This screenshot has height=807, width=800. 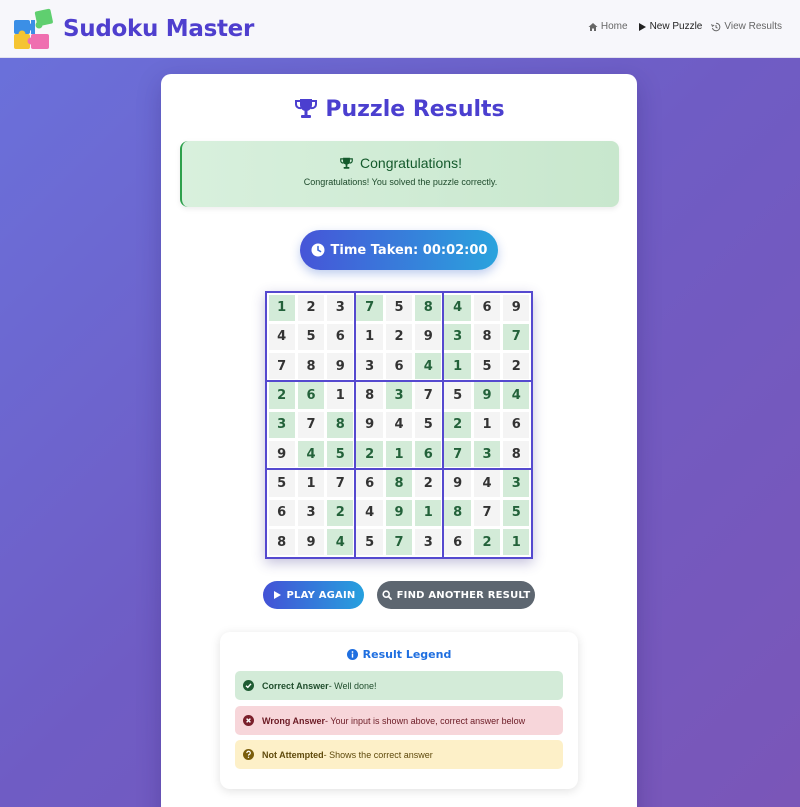 What do you see at coordinates (669, 26) in the screenshot?
I see `nav-new-puzzle: New Puzzle` at bounding box center [669, 26].